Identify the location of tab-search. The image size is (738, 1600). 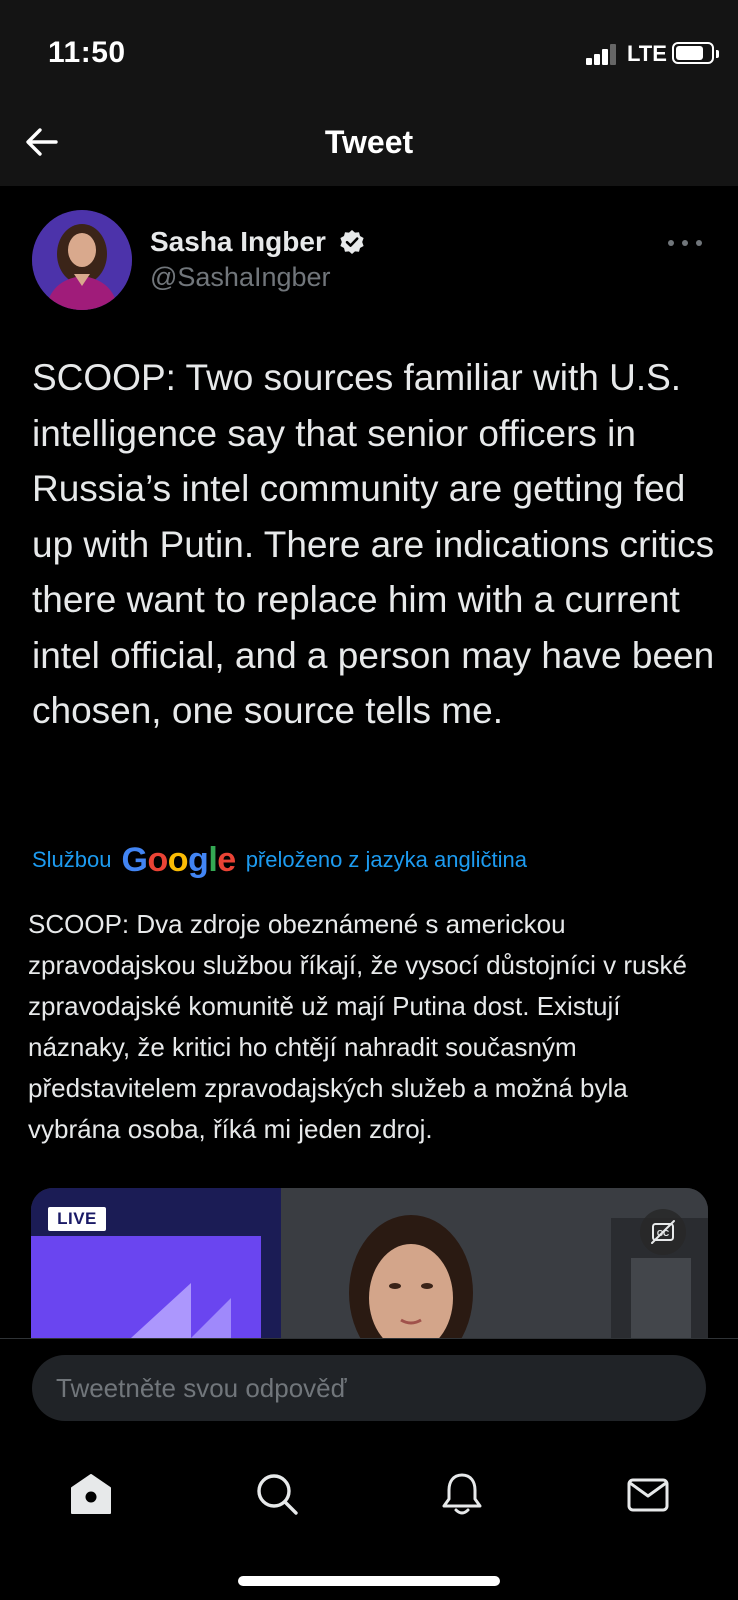
(277, 1494).